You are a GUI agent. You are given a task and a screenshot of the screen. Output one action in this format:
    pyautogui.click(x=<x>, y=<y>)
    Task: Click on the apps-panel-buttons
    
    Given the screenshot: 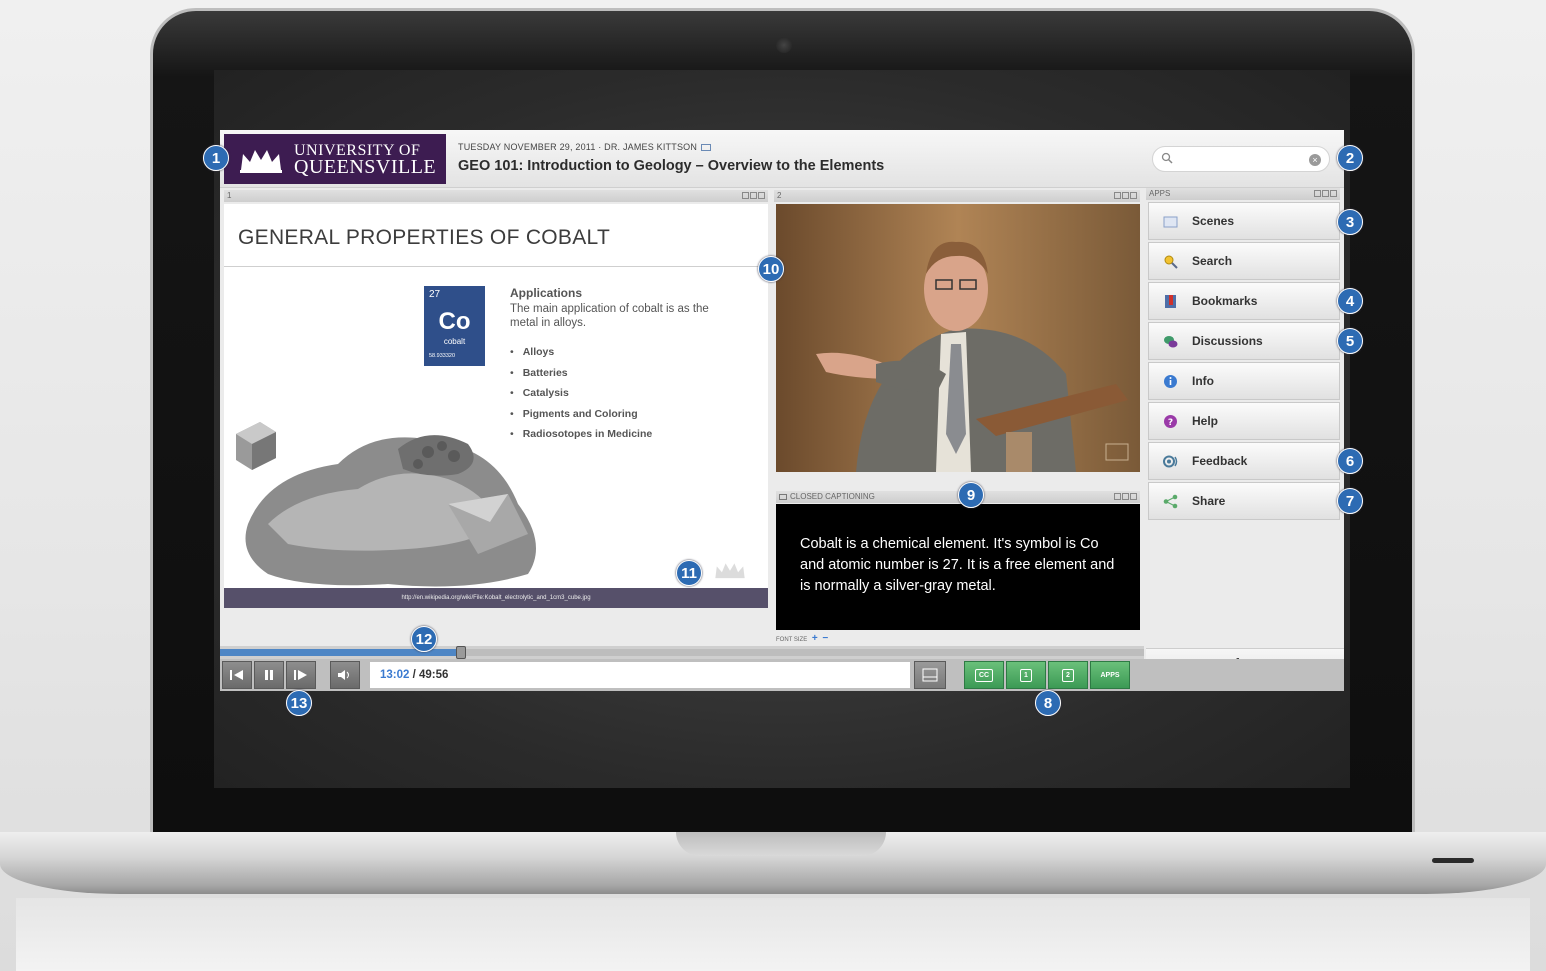 What is the action you would take?
    pyautogui.click(x=1325, y=193)
    